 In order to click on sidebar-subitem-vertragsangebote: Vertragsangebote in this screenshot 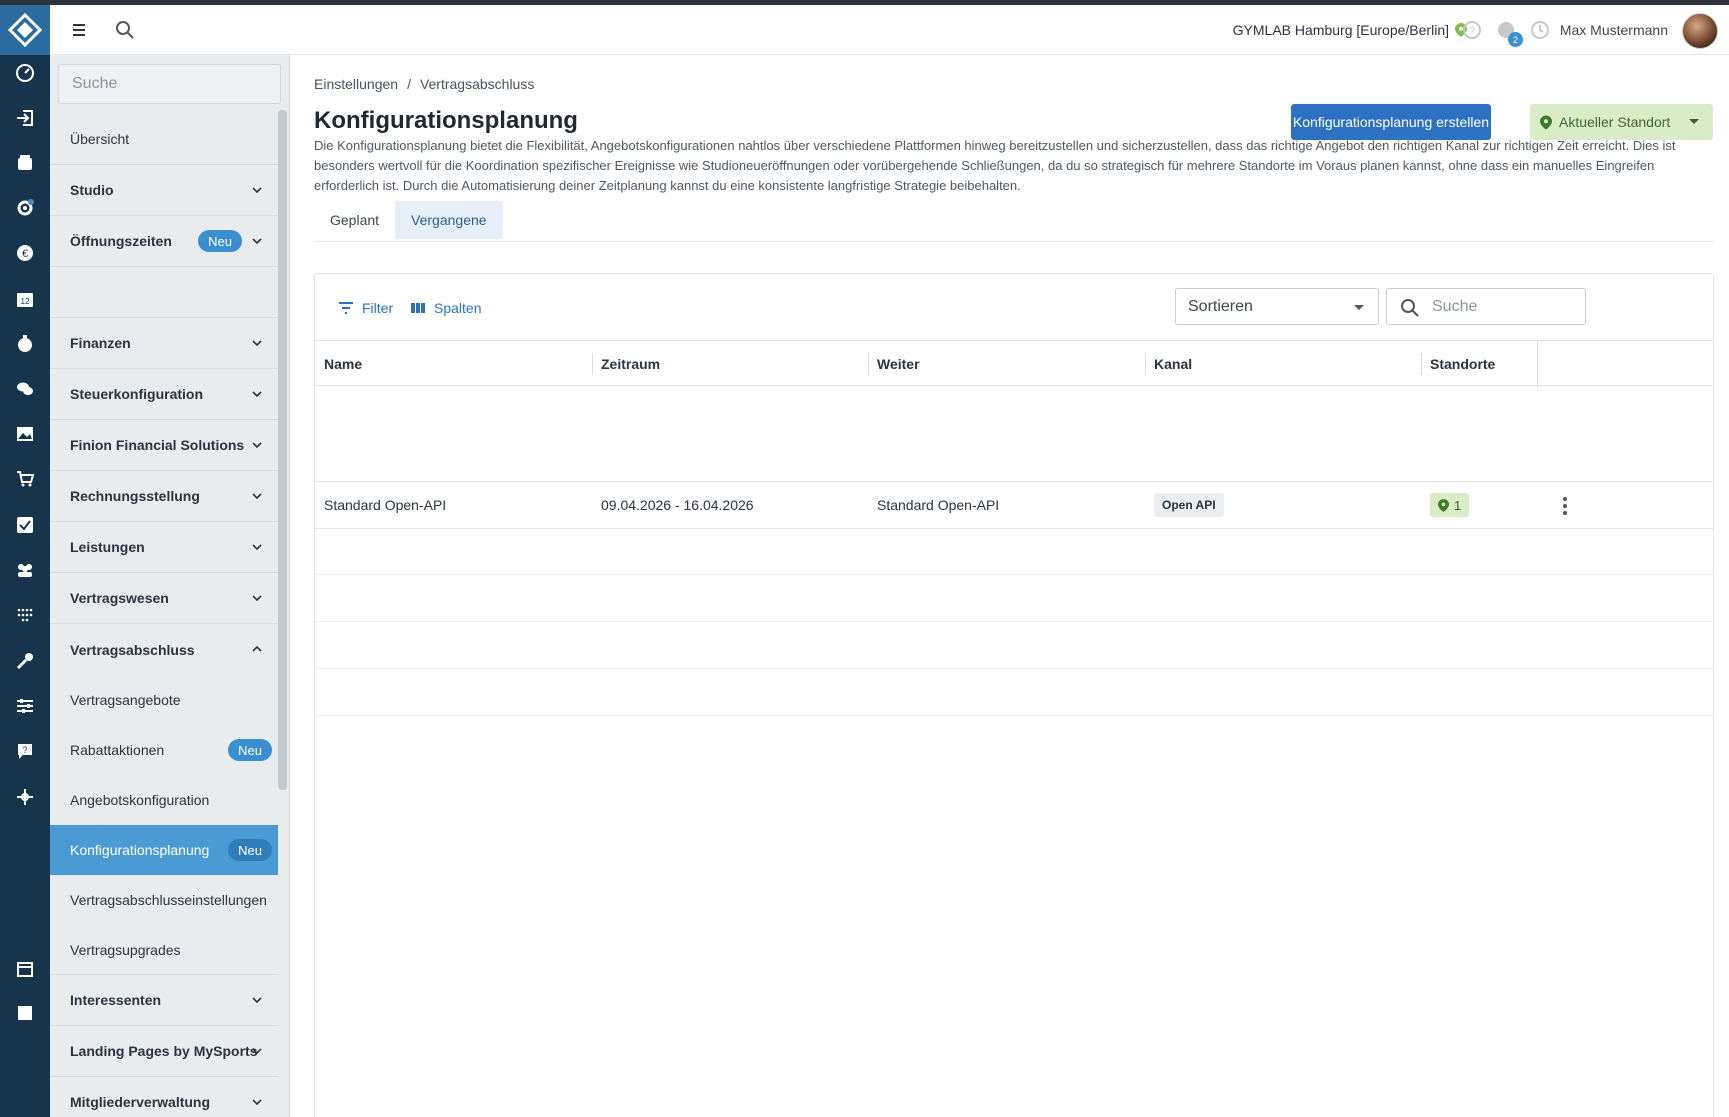, I will do `click(164, 700)`.